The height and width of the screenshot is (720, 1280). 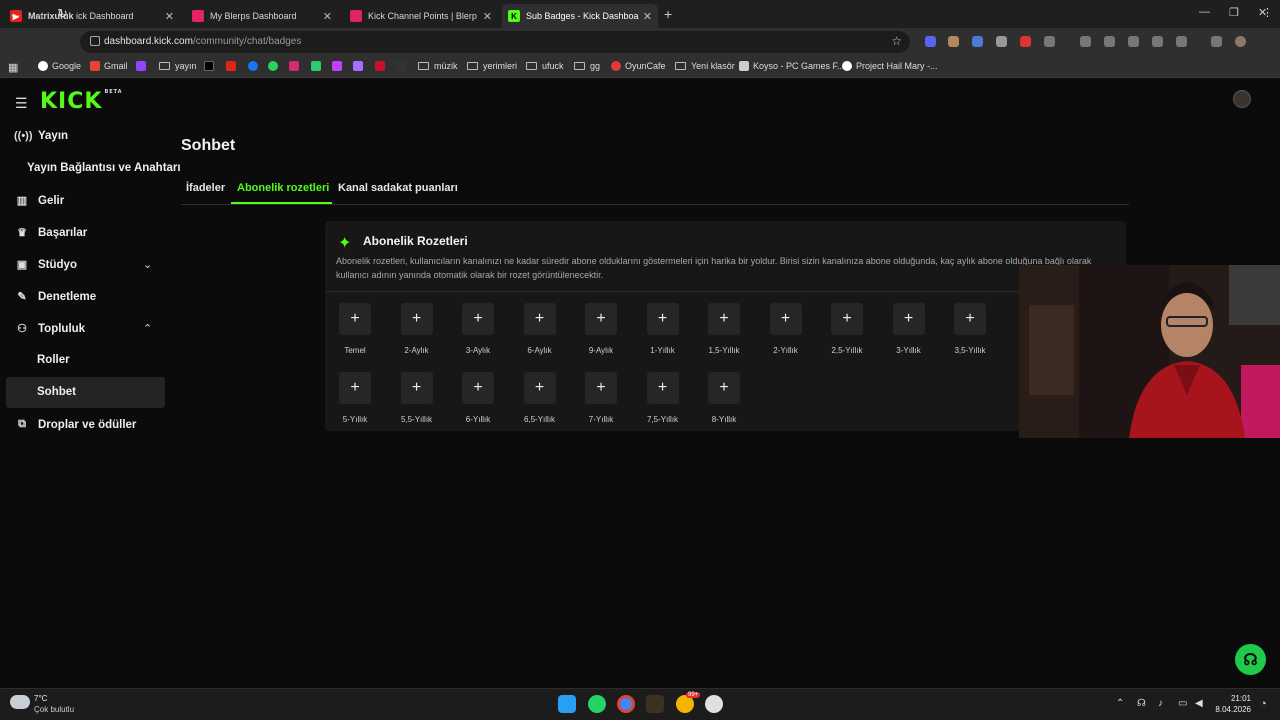 I want to click on reading-list-icon, so click(x=1133, y=41).